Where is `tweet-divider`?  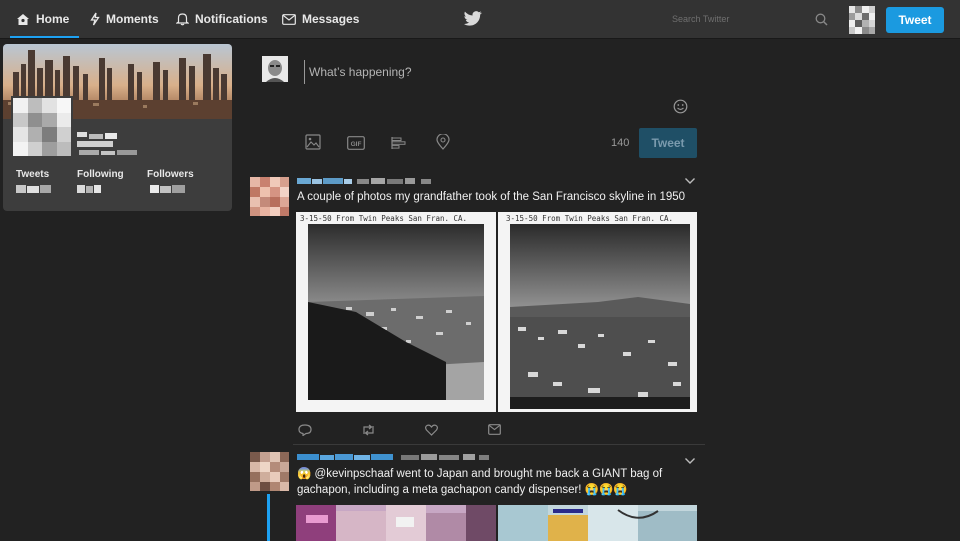 tweet-divider is located at coordinates (499, 444).